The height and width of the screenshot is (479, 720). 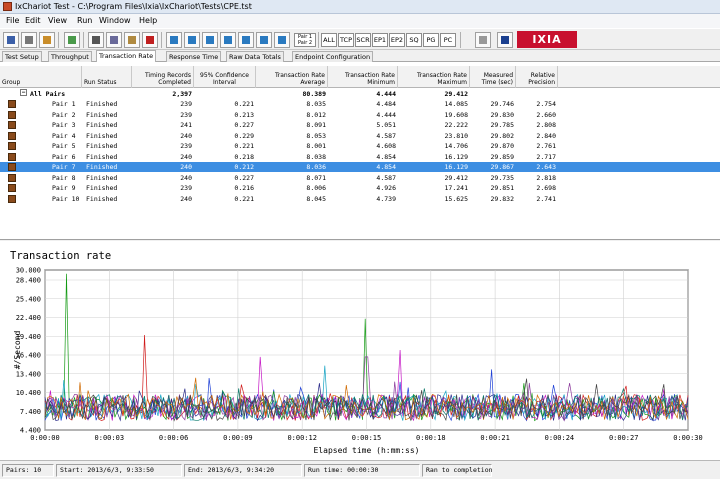 What do you see at coordinates (255, 56) in the screenshot?
I see `tab-raw-data-totals: Raw Data Totals` at bounding box center [255, 56].